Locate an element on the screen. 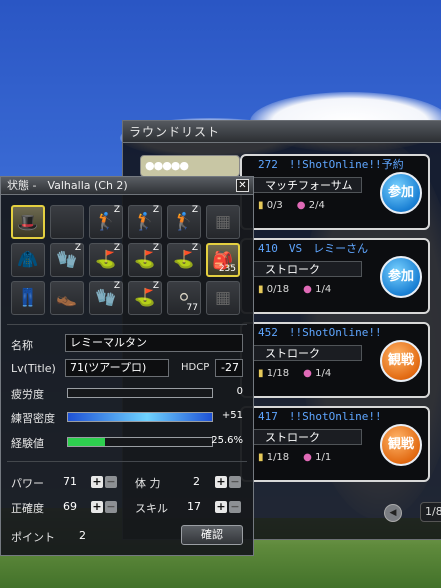 This screenshot has height=588, width=441. practice-value: +51 is located at coordinates (232, 415).